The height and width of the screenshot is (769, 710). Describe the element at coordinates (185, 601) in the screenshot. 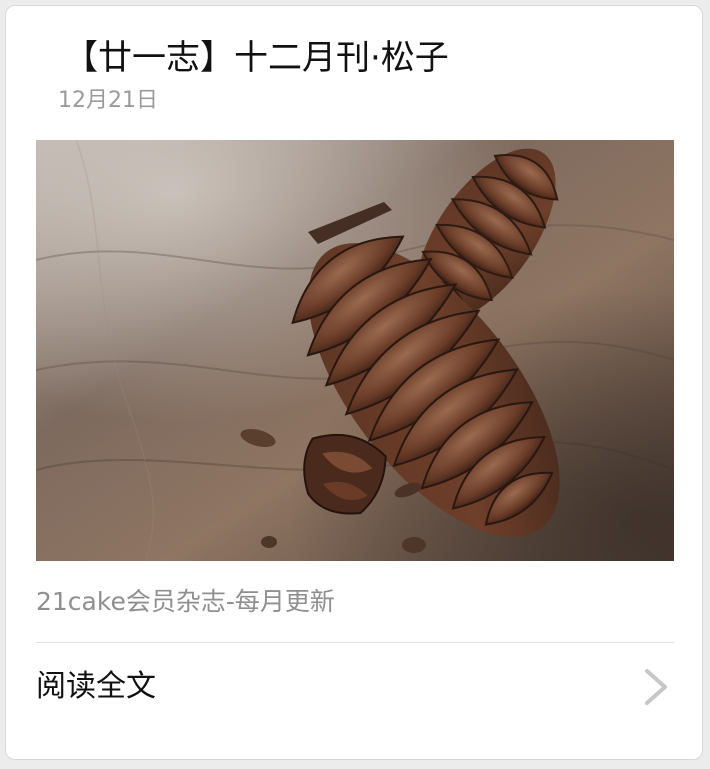

I see `article-description: 21cake会员杂志-每月更新` at that location.